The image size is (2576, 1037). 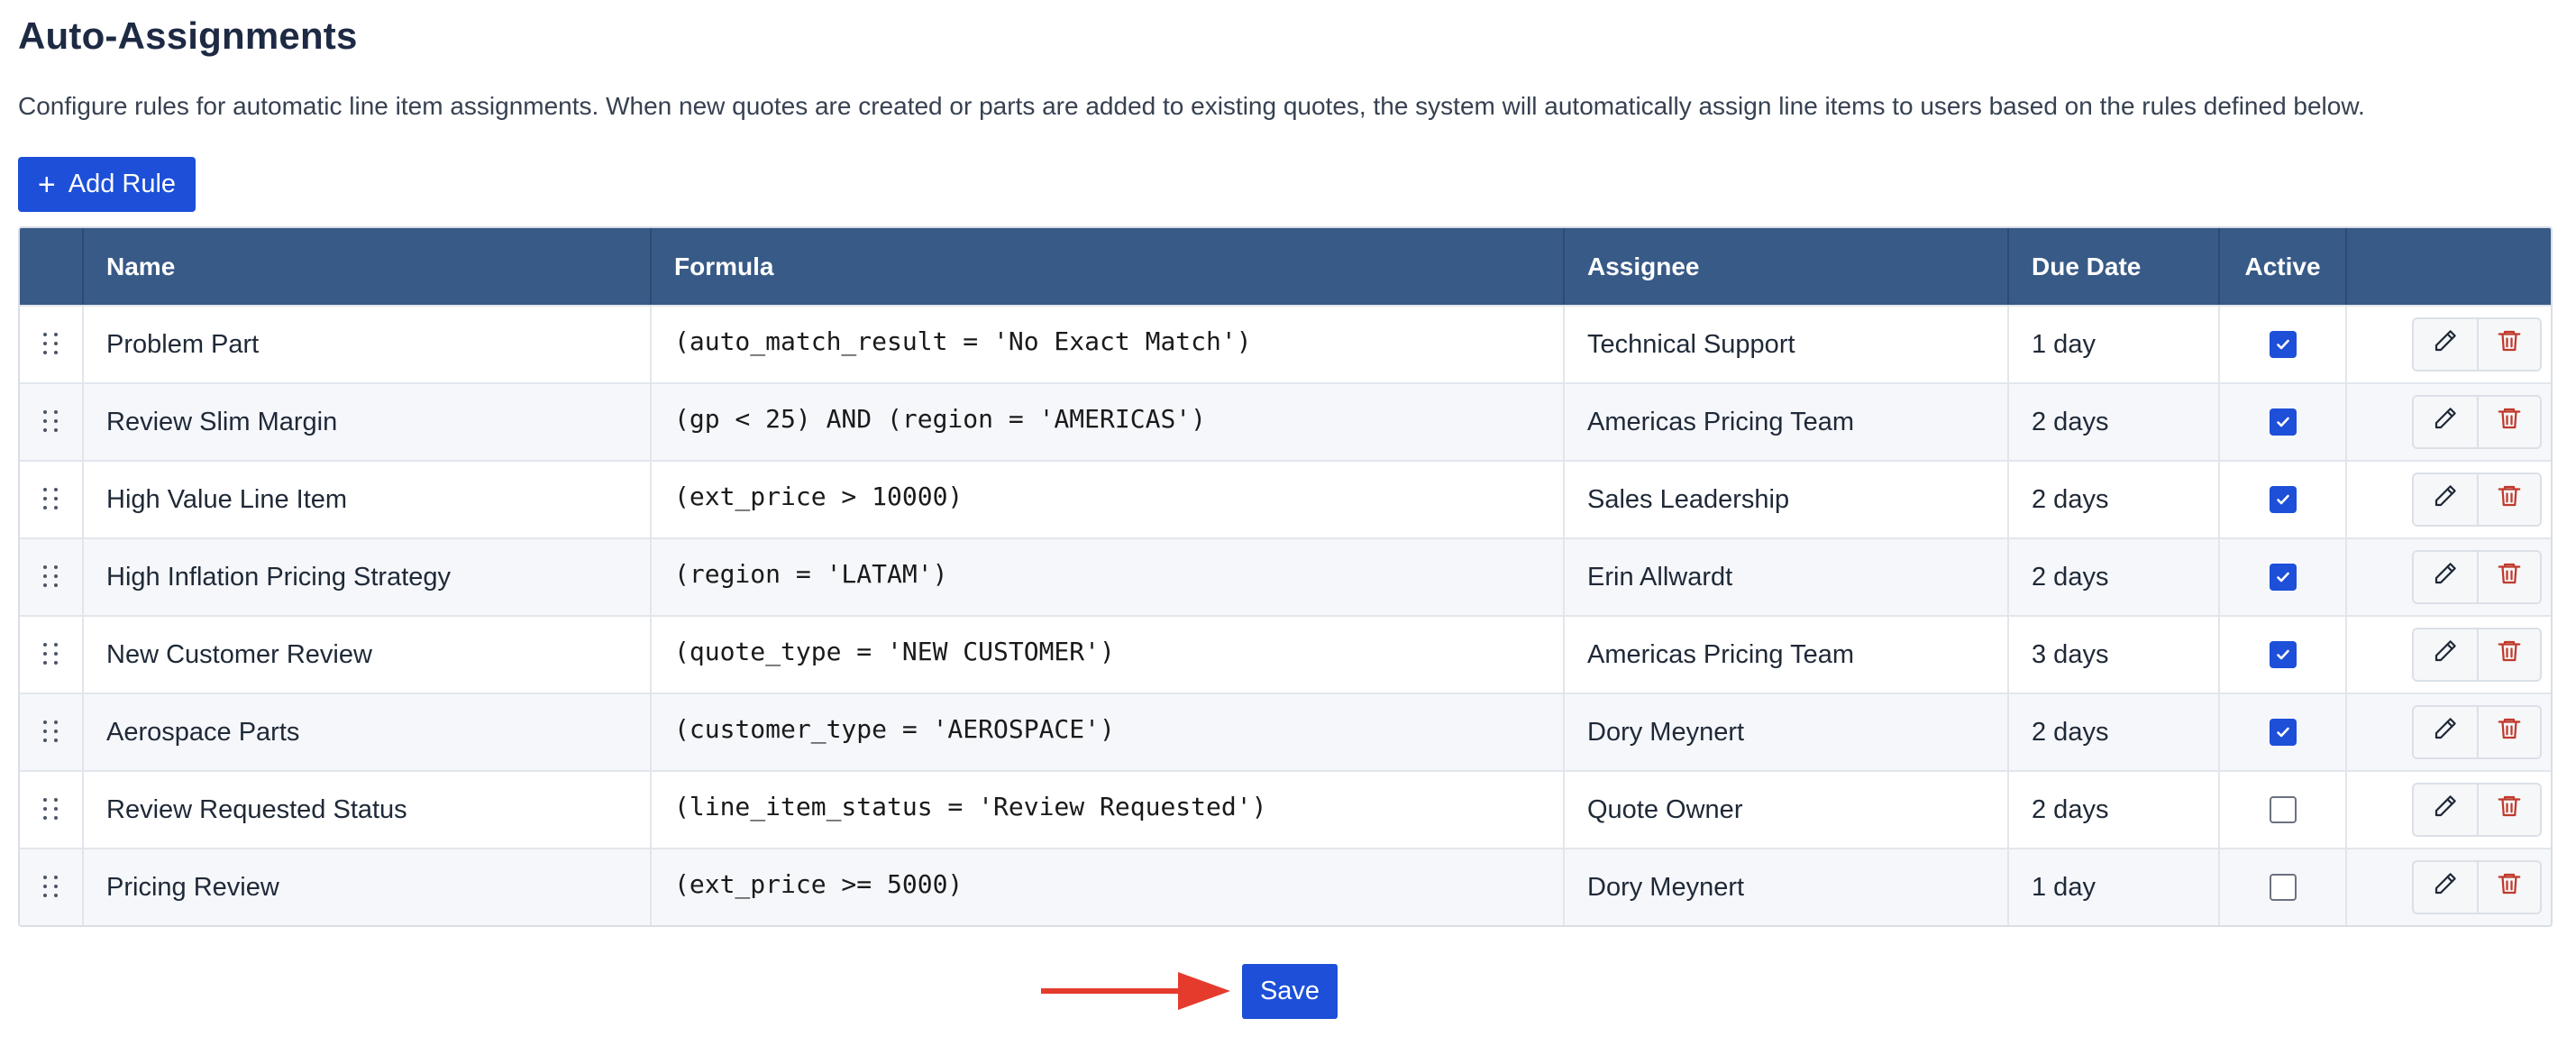 What do you see at coordinates (368, 887) in the screenshot?
I see `rule-name: Pricing Review` at bounding box center [368, 887].